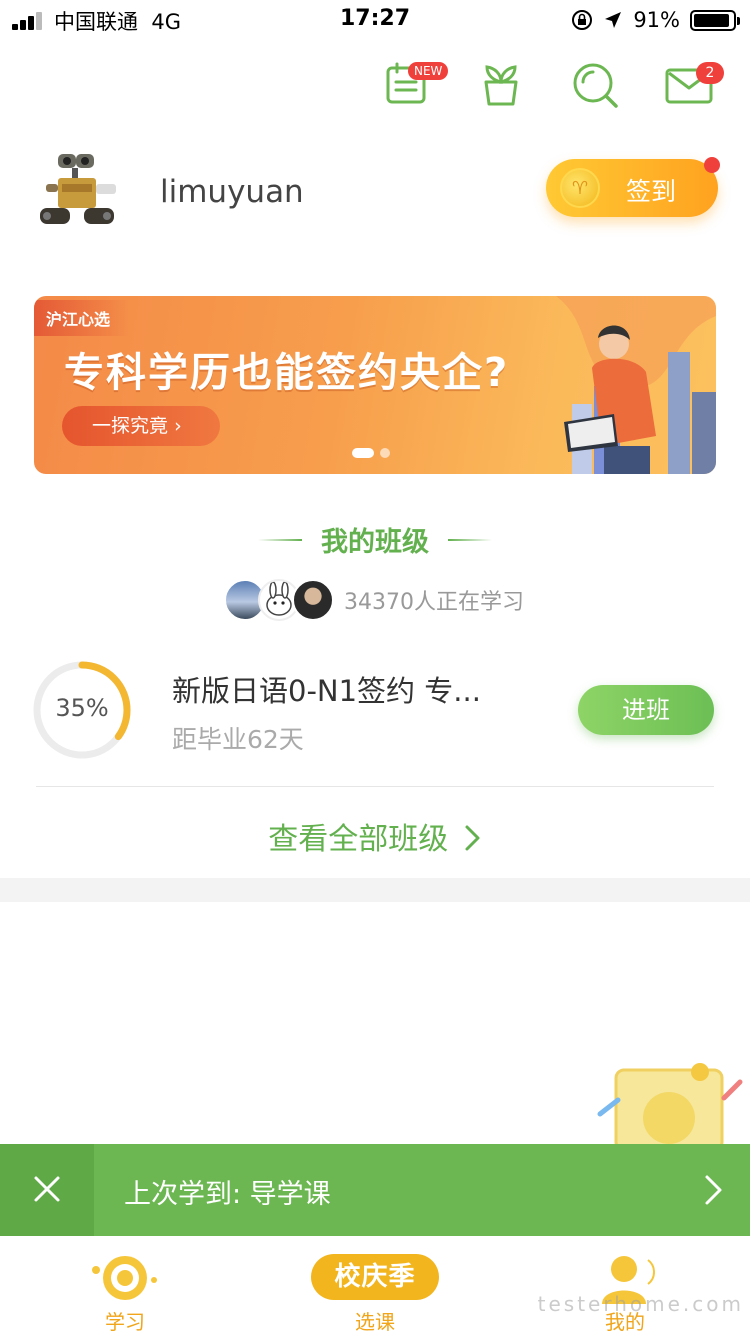 This screenshot has width=750, height=1334. What do you see at coordinates (313, 600) in the screenshot?
I see `learner-avatar` at bounding box center [313, 600].